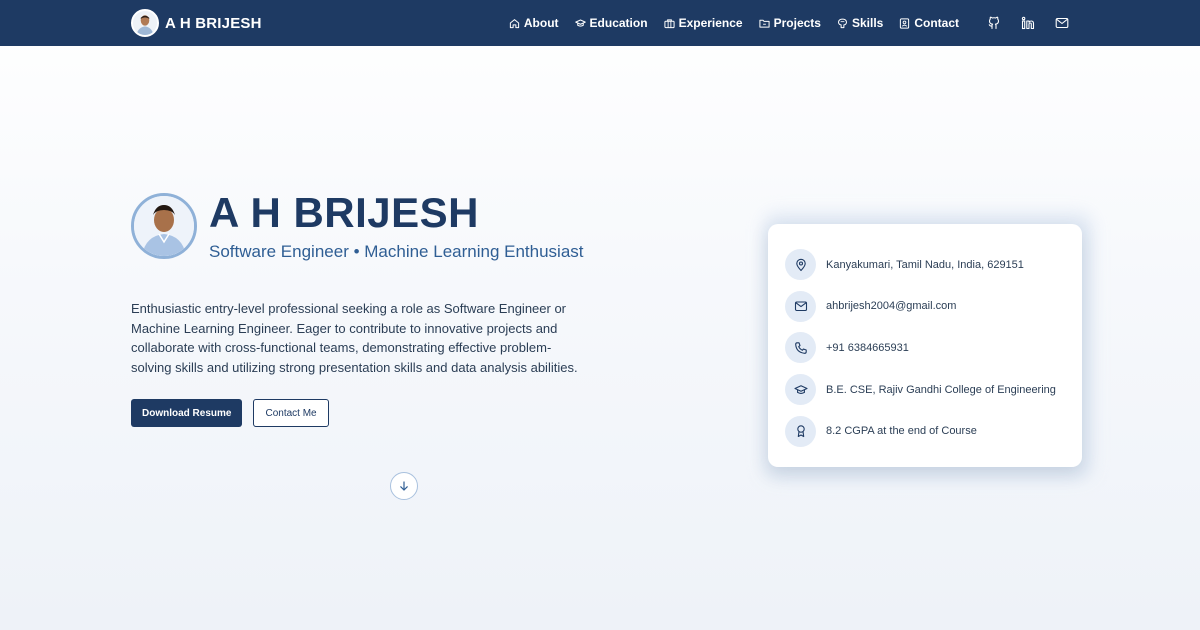 The height and width of the screenshot is (630, 1200). Describe the element at coordinates (842, 23) in the screenshot. I see `brain-icon` at that location.